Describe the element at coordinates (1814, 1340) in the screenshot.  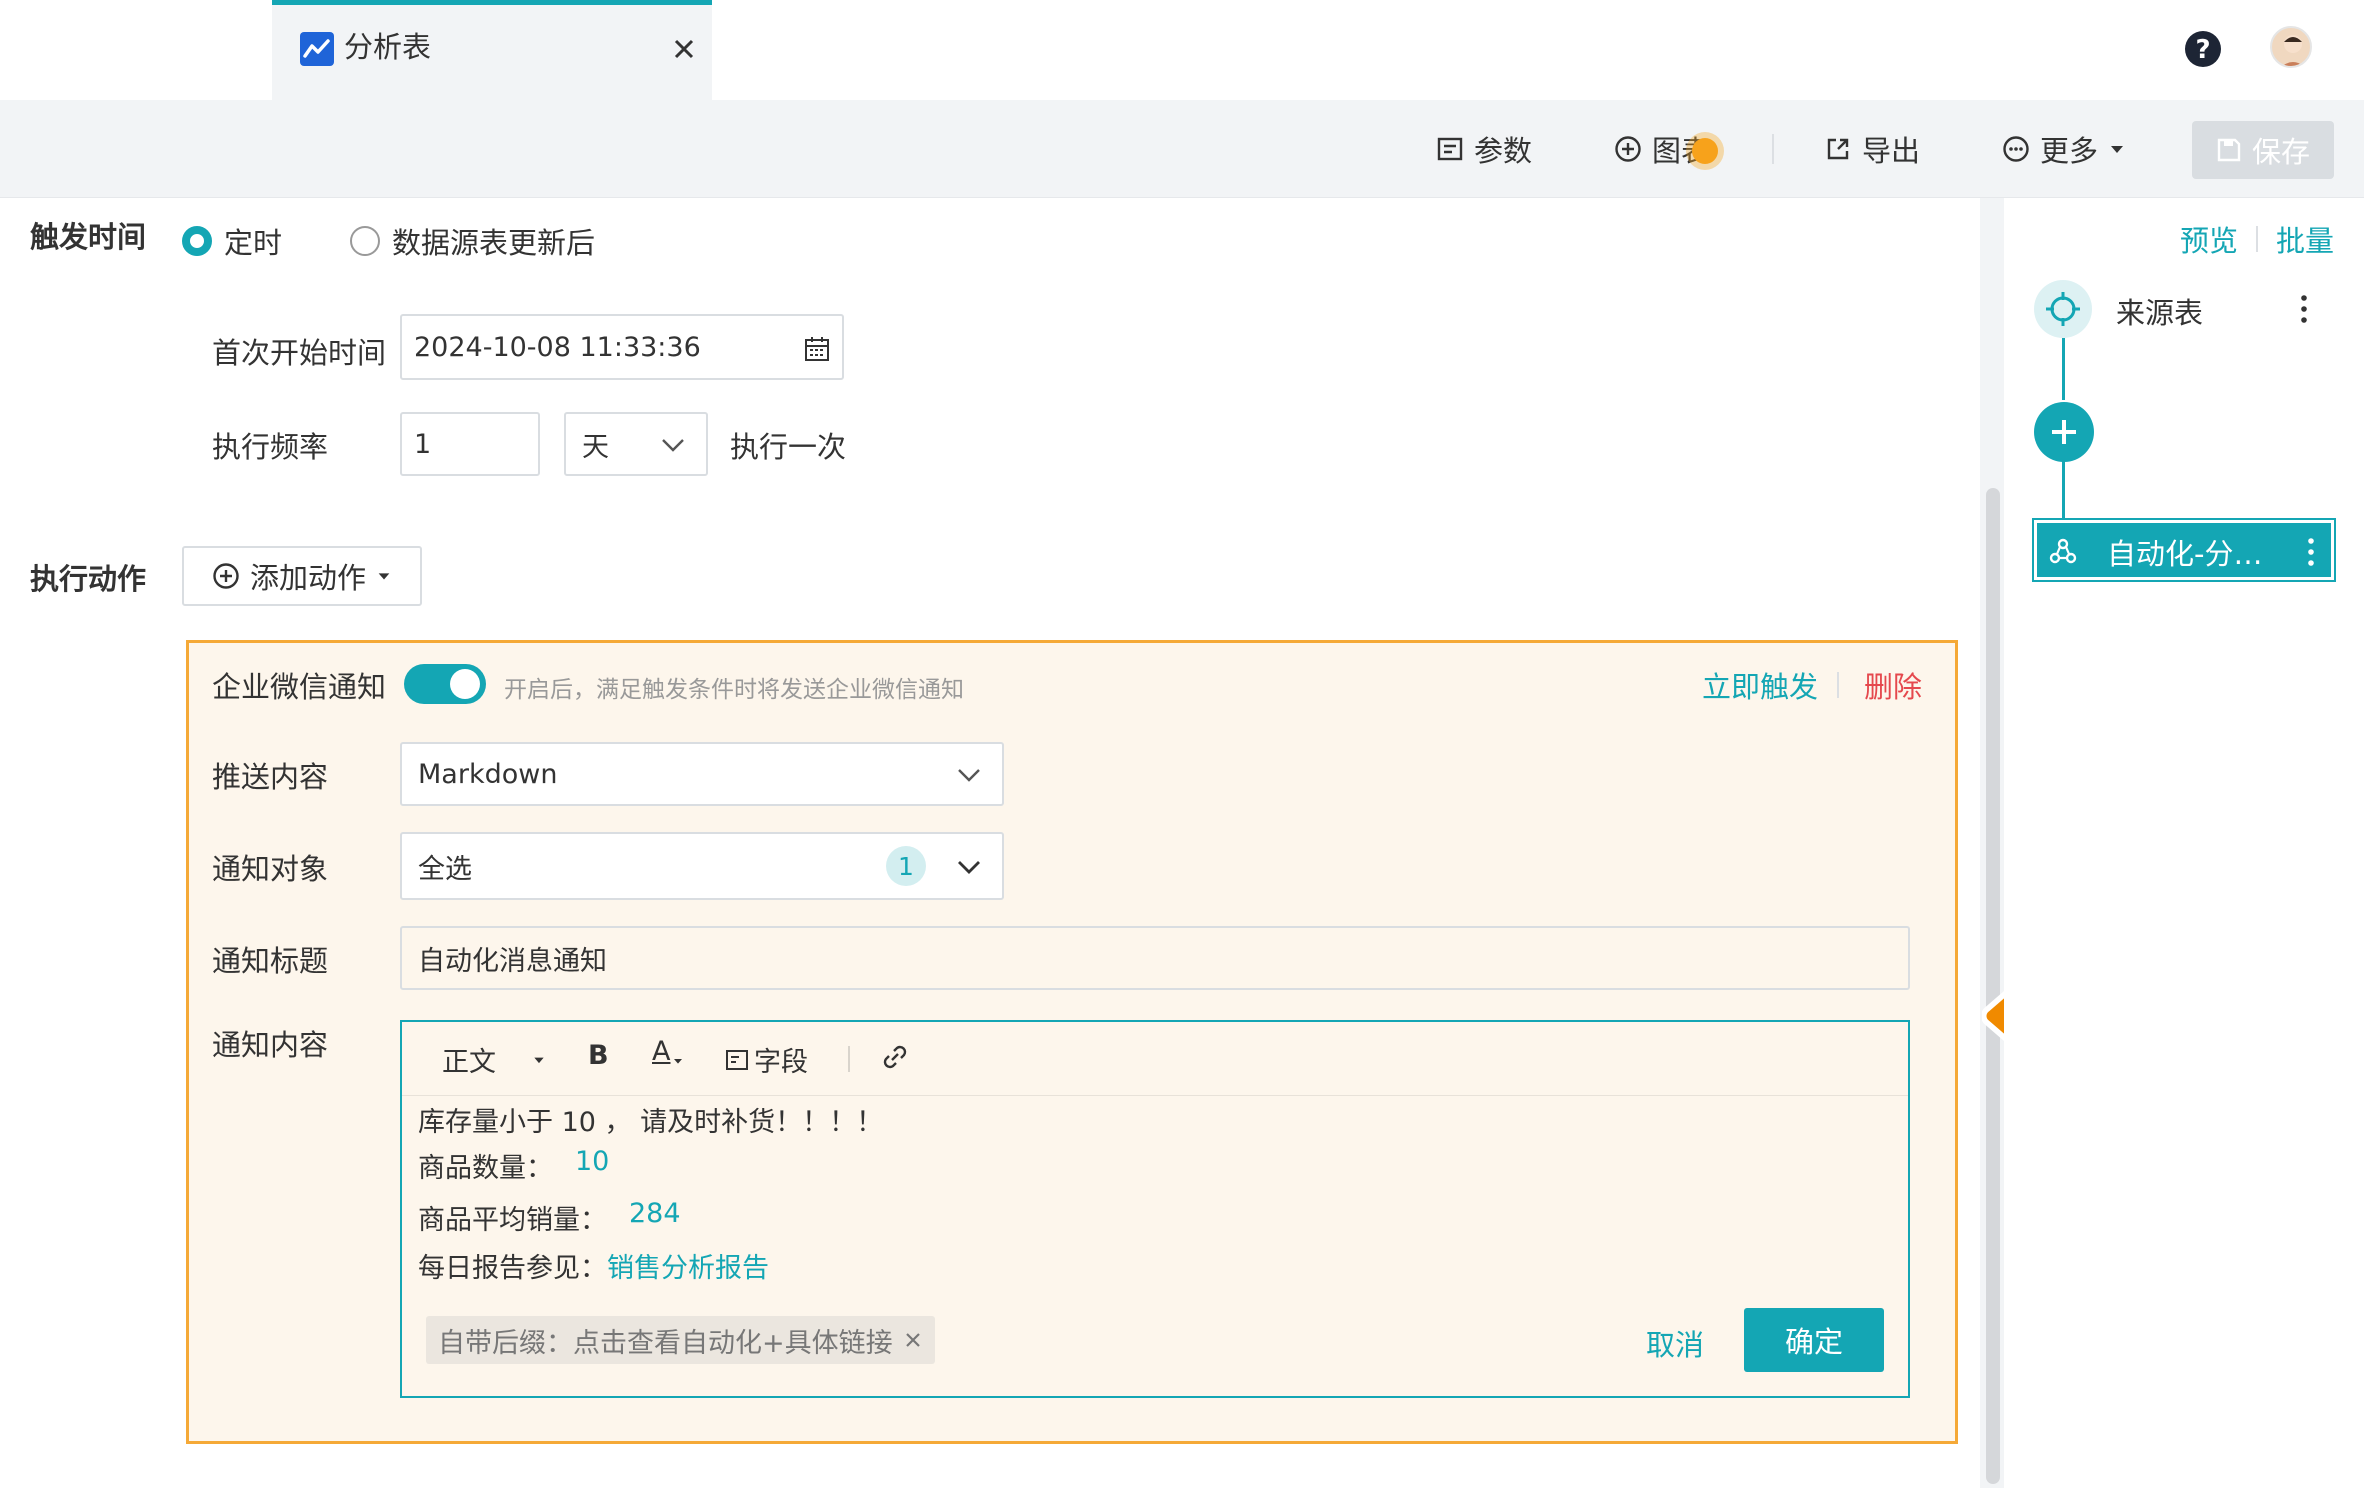
I see `confirm-button: 确定` at that location.